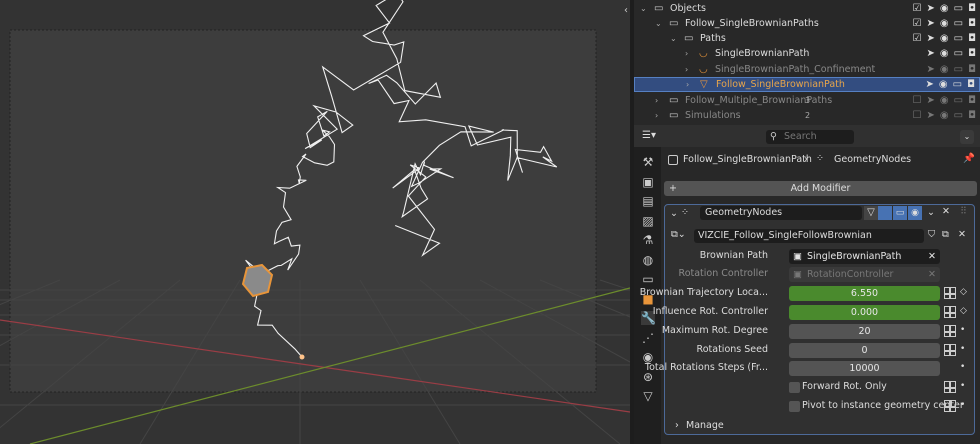 The image size is (980, 444). I want to click on outliner-row: › ◡ SingleBrownianPath_Confinement ➤ ◉ ▭ ◘, so click(807, 69).